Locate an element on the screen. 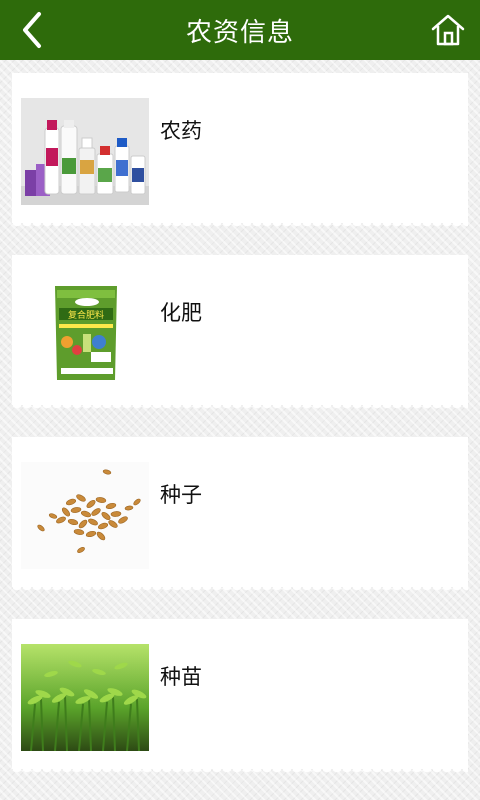 This screenshot has width=480, height=800. svg-text: 复合肥料 is located at coordinates (86, 315).